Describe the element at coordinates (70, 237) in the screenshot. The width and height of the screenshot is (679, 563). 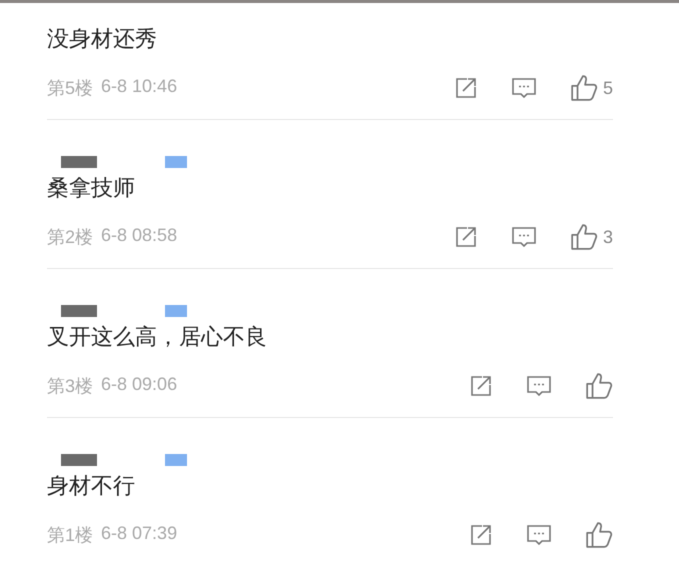
I see `floor-number: 第2楼` at that location.